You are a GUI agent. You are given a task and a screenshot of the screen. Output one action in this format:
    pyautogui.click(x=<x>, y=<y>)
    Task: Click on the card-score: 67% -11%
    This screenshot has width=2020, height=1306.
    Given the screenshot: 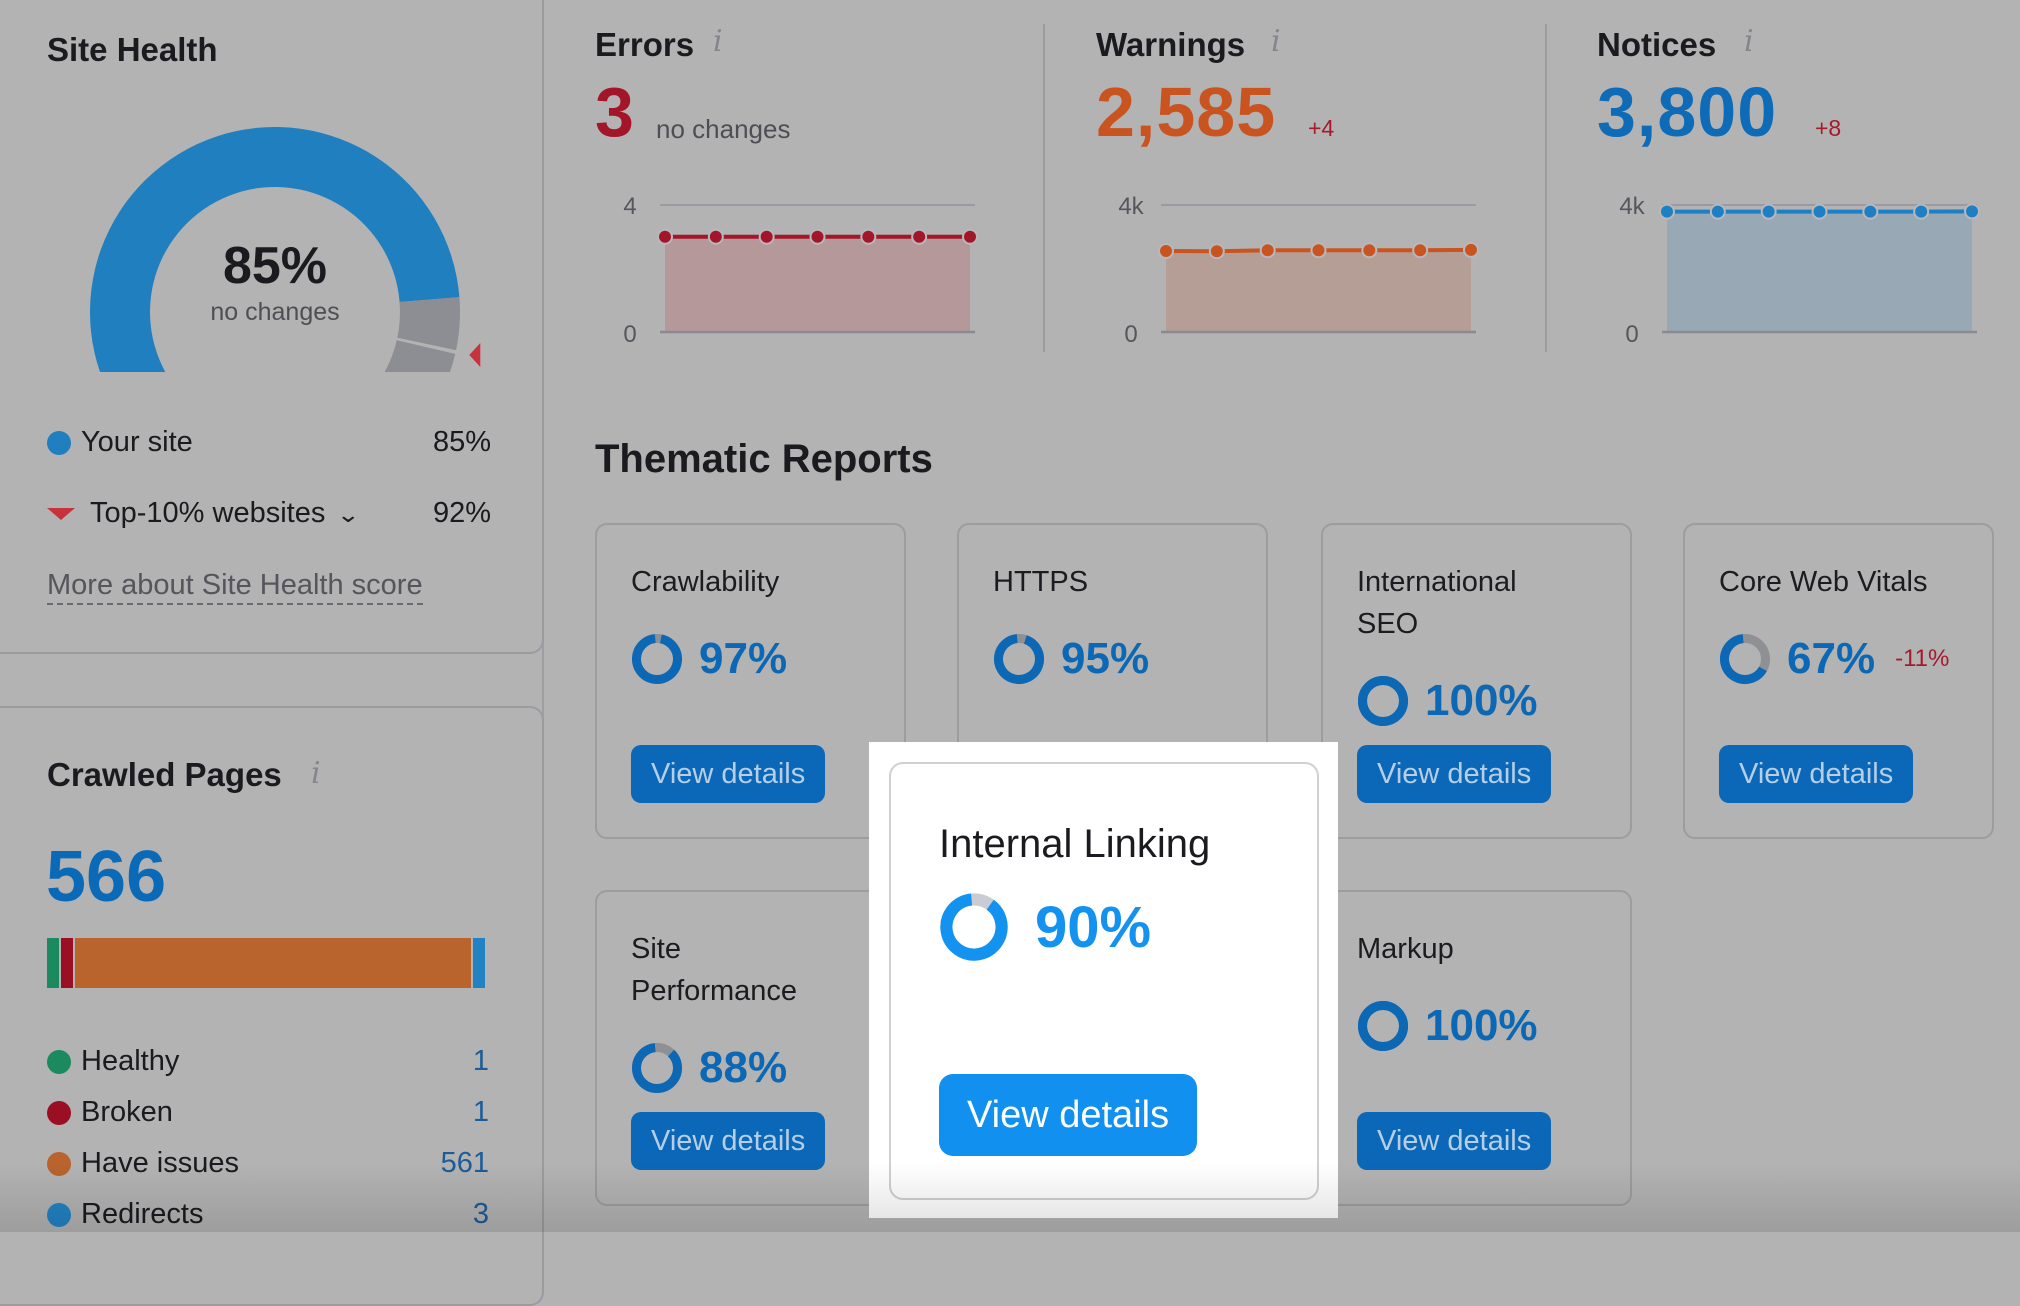 What is the action you would take?
    pyautogui.click(x=1834, y=659)
    